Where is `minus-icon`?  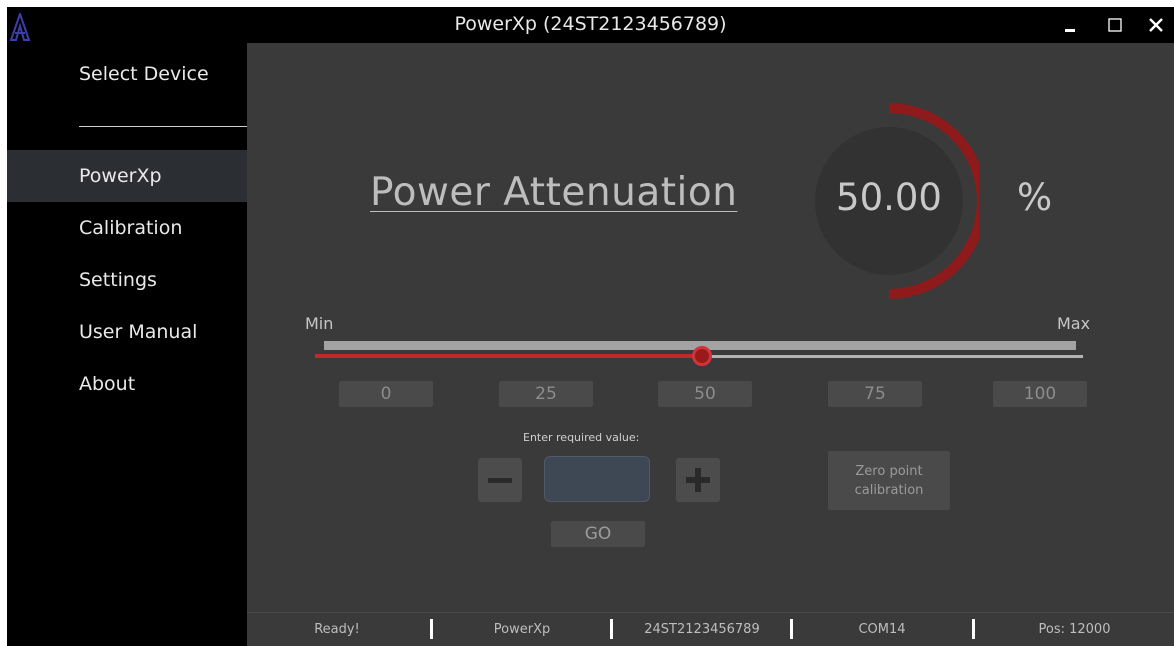
minus-icon is located at coordinates (500, 480).